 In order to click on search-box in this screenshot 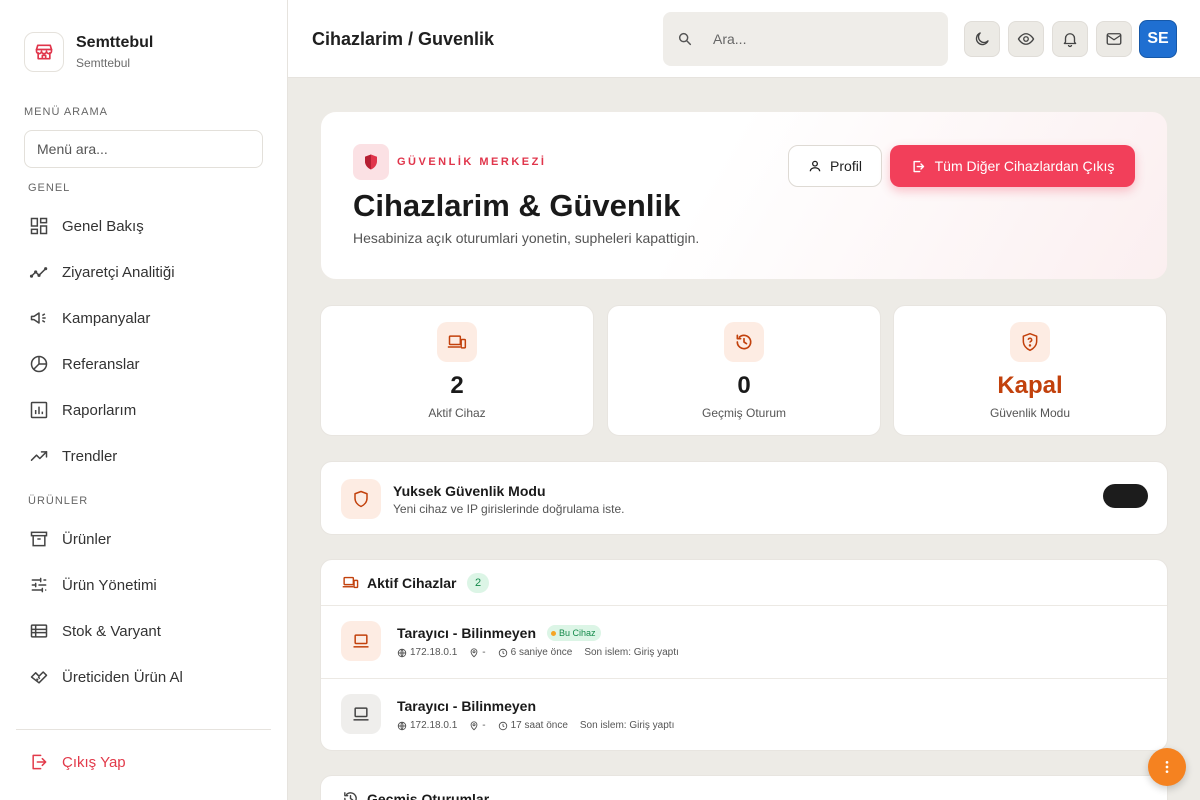, I will do `click(805, 39)`.